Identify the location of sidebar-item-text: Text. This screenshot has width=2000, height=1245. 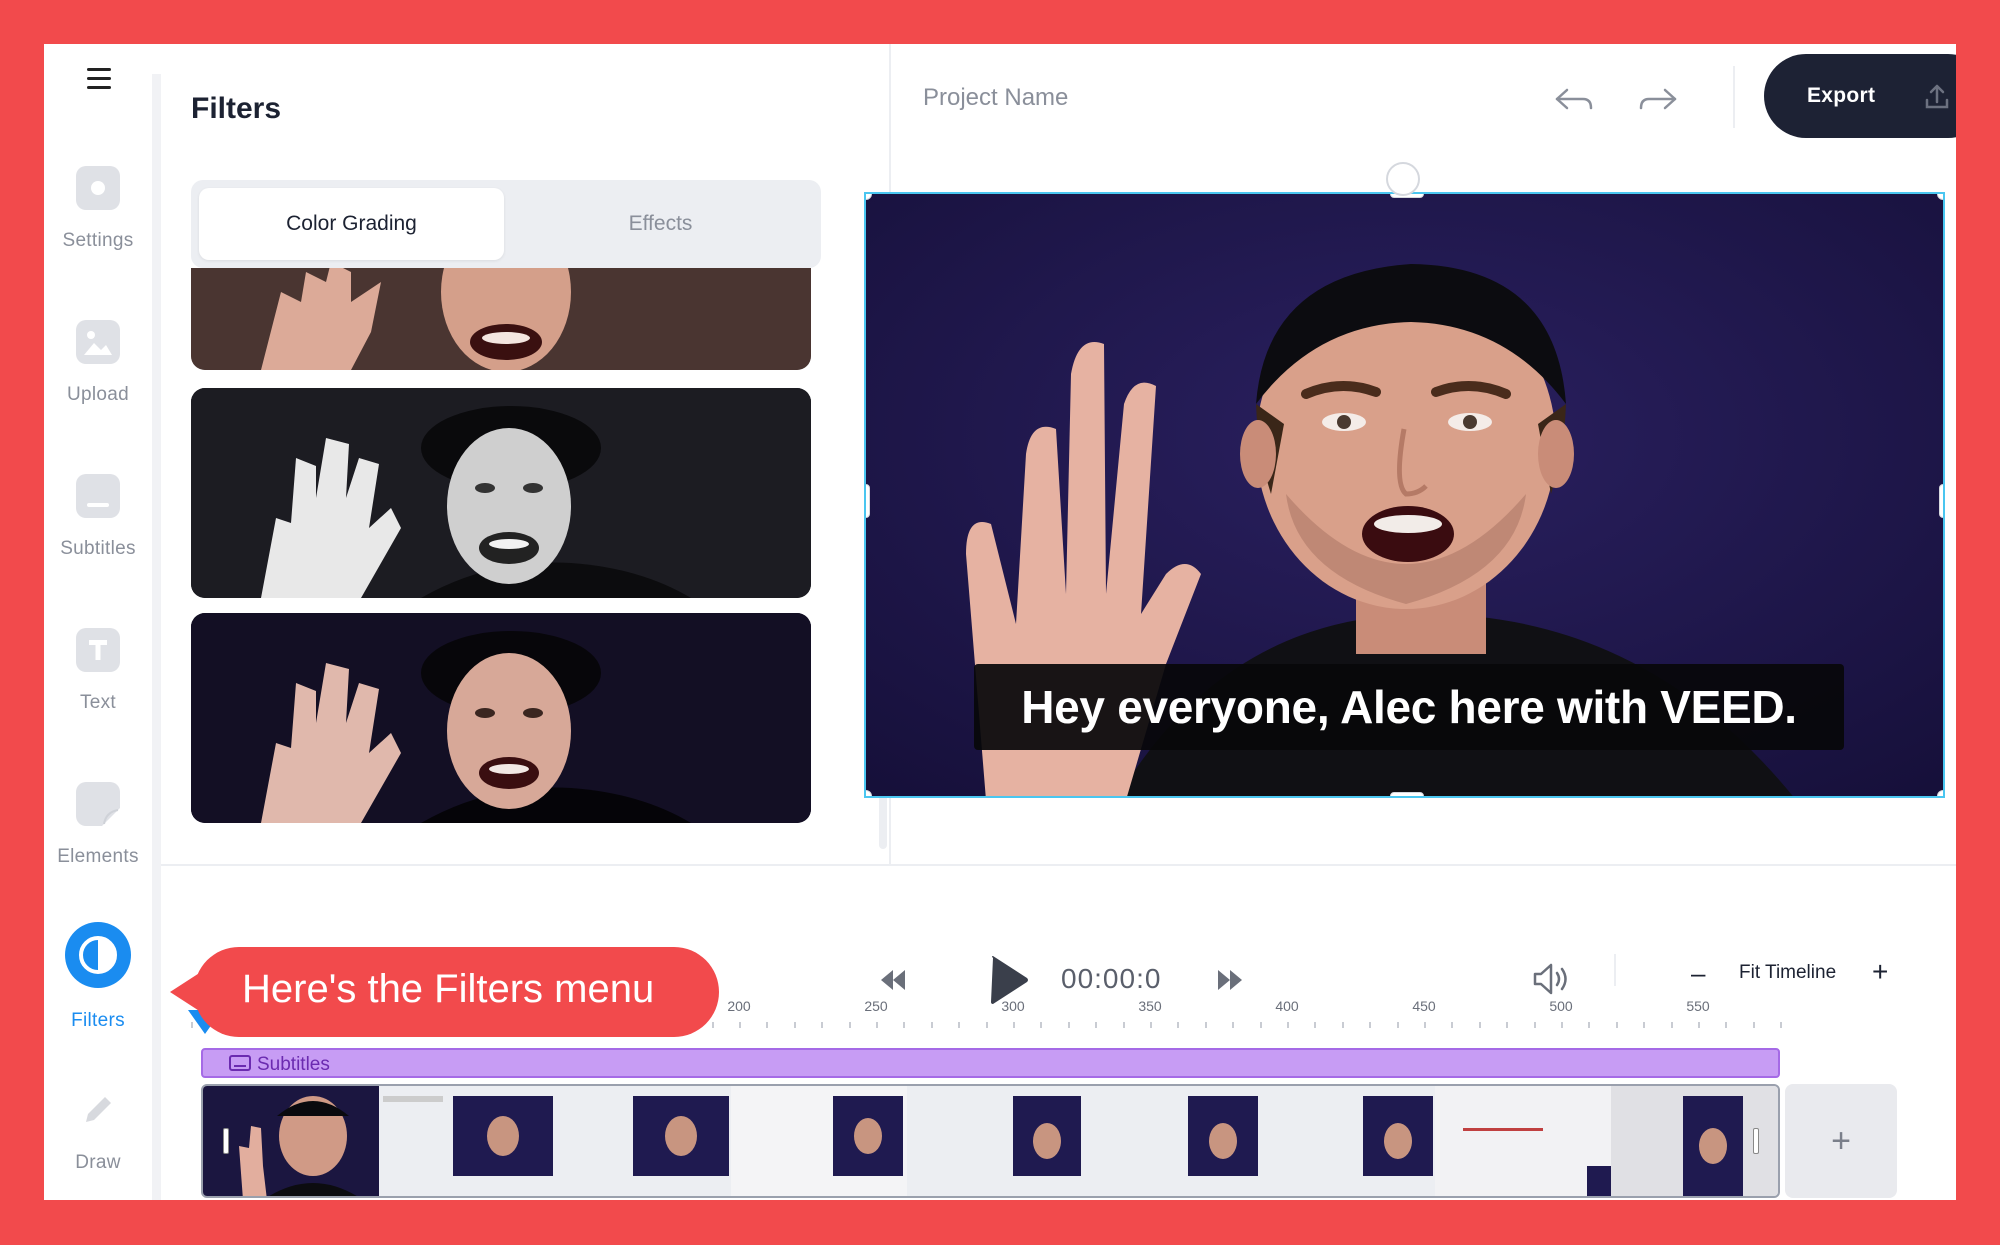
(98, 688).